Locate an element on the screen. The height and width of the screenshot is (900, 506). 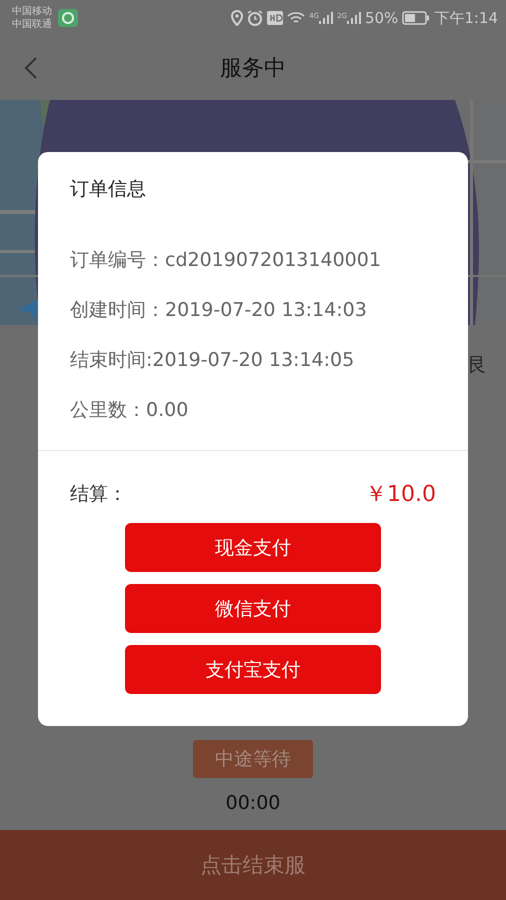
wait-timer: 00:00 is located at coordinates (253, 803).